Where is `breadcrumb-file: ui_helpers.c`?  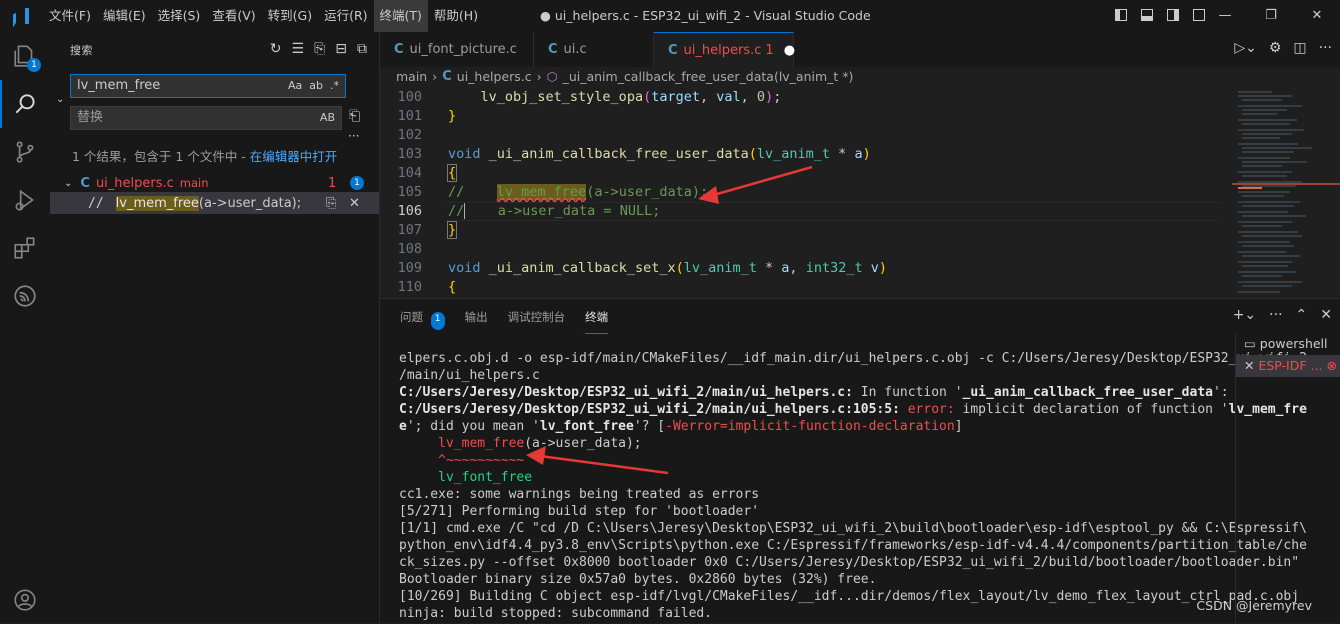 breadcrumb-file: ui_helpers.c is located at coordinates (494, 76).